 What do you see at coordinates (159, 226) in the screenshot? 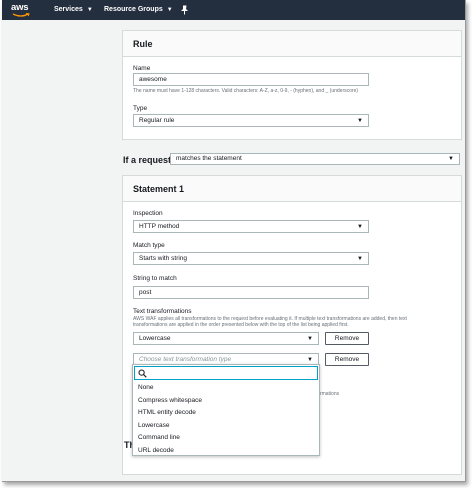
I see `inspection-value: HTTP method` at bounding box center [159, 226].